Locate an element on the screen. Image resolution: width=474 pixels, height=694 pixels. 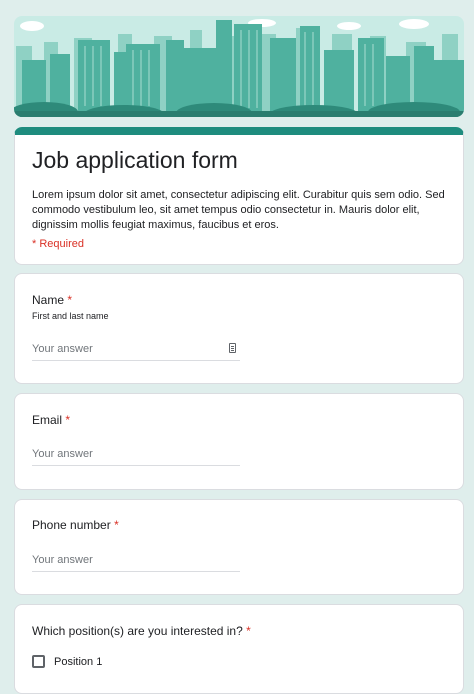
email-input-placeholder: Your answer is located at coordinates (62, 454).